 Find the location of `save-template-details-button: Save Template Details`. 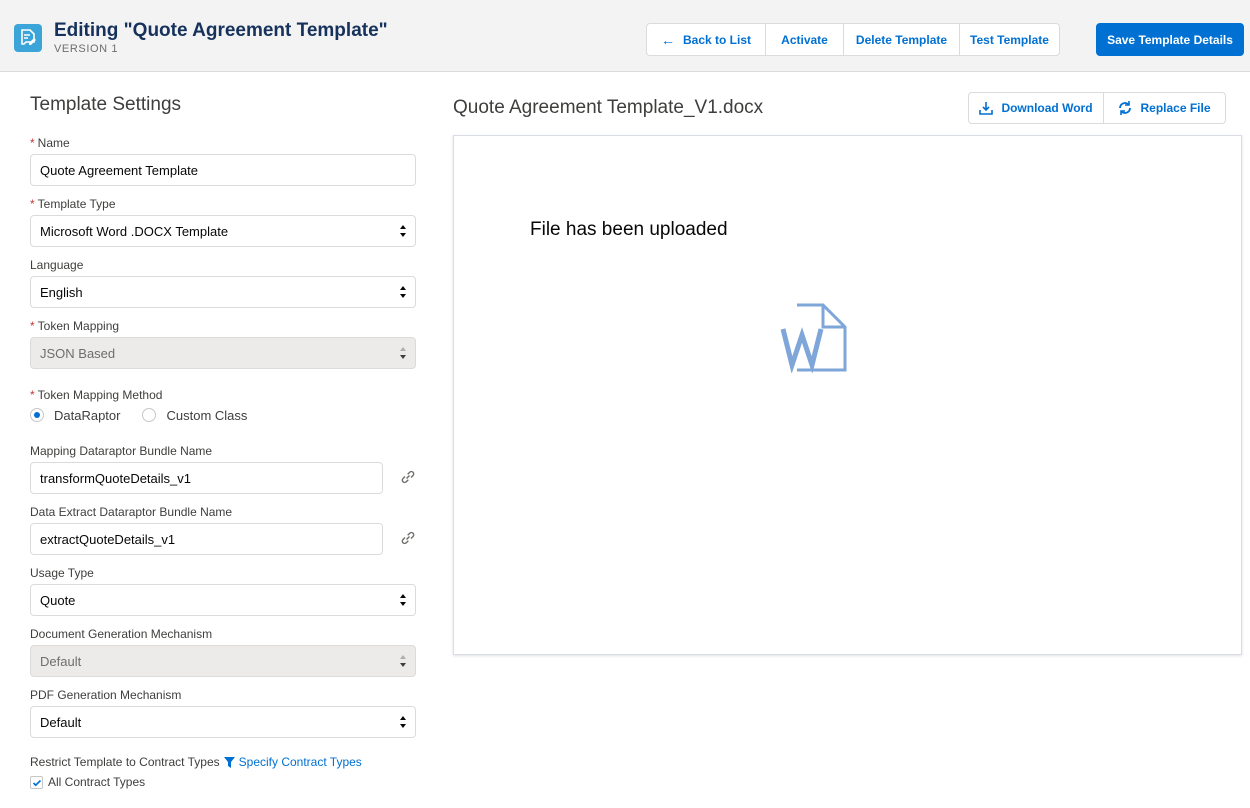

save-template-details-button: Save Template Details is located at coordinates (1170, 39).